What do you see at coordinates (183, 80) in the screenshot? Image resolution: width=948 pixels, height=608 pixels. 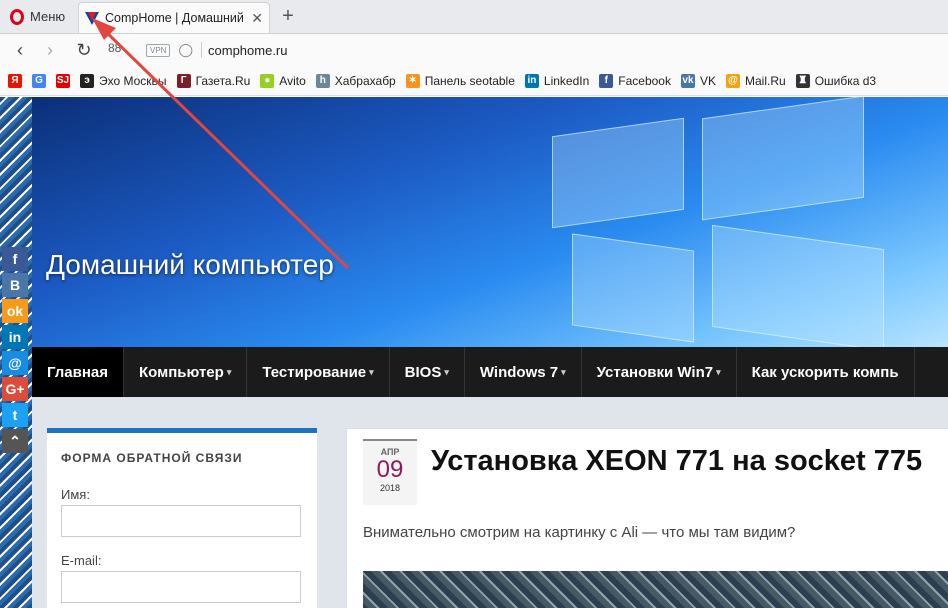 I see `gazeta-icon: Г` at bounding box center [183, 80].